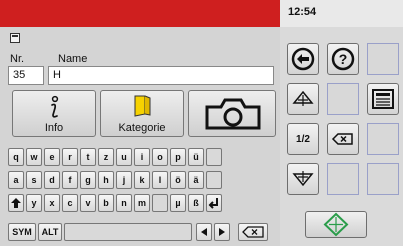  Describe the element at coordinates (161, 75) in the screenshot. I see `name-field: H` at that location.